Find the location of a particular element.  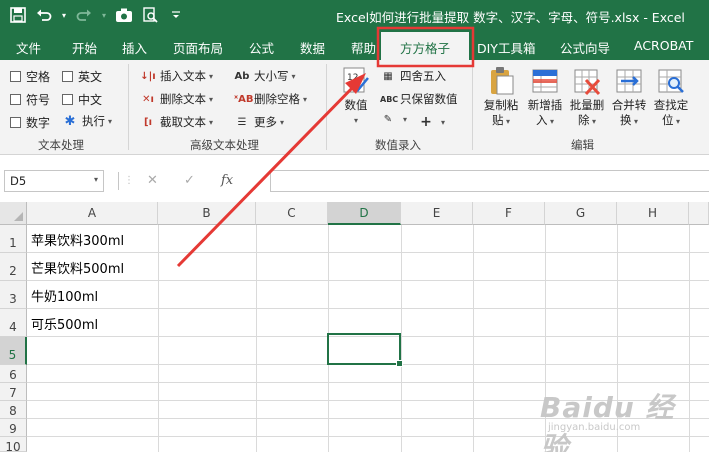

group-label-edit: 编辑 is located at coordinates (582, 145).